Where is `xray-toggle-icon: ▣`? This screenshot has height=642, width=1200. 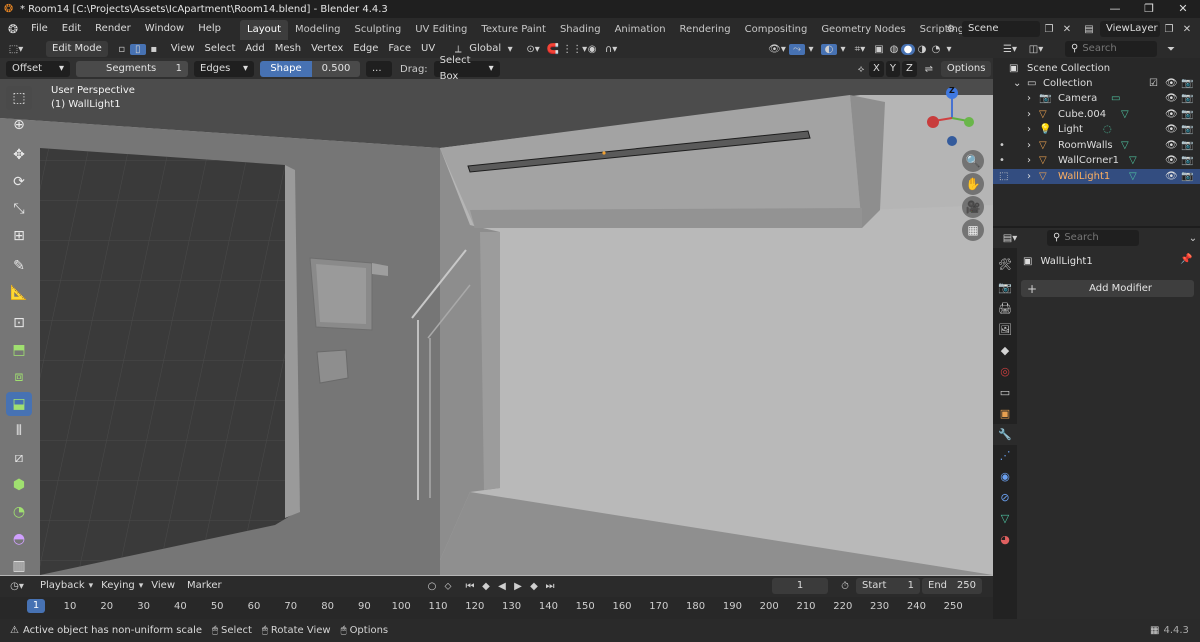 xray-toggle-icon: ▣ is located at coordinates (879, 49).